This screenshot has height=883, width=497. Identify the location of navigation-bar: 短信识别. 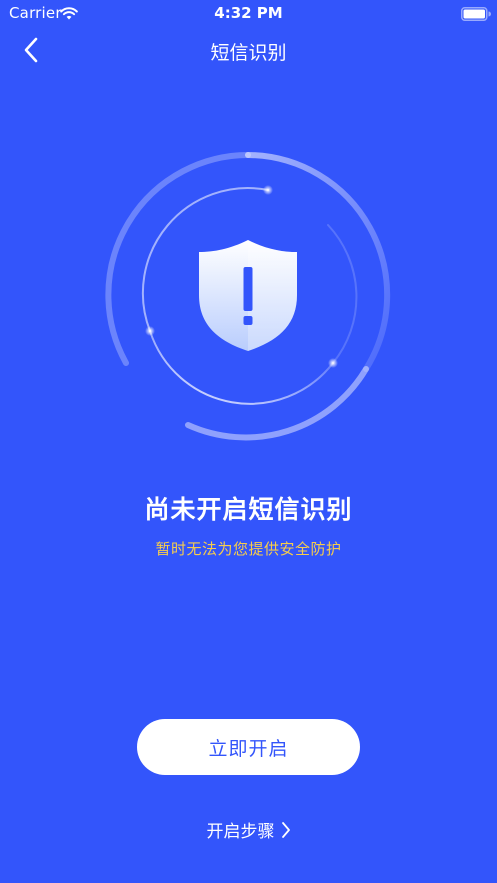
(248, 51).